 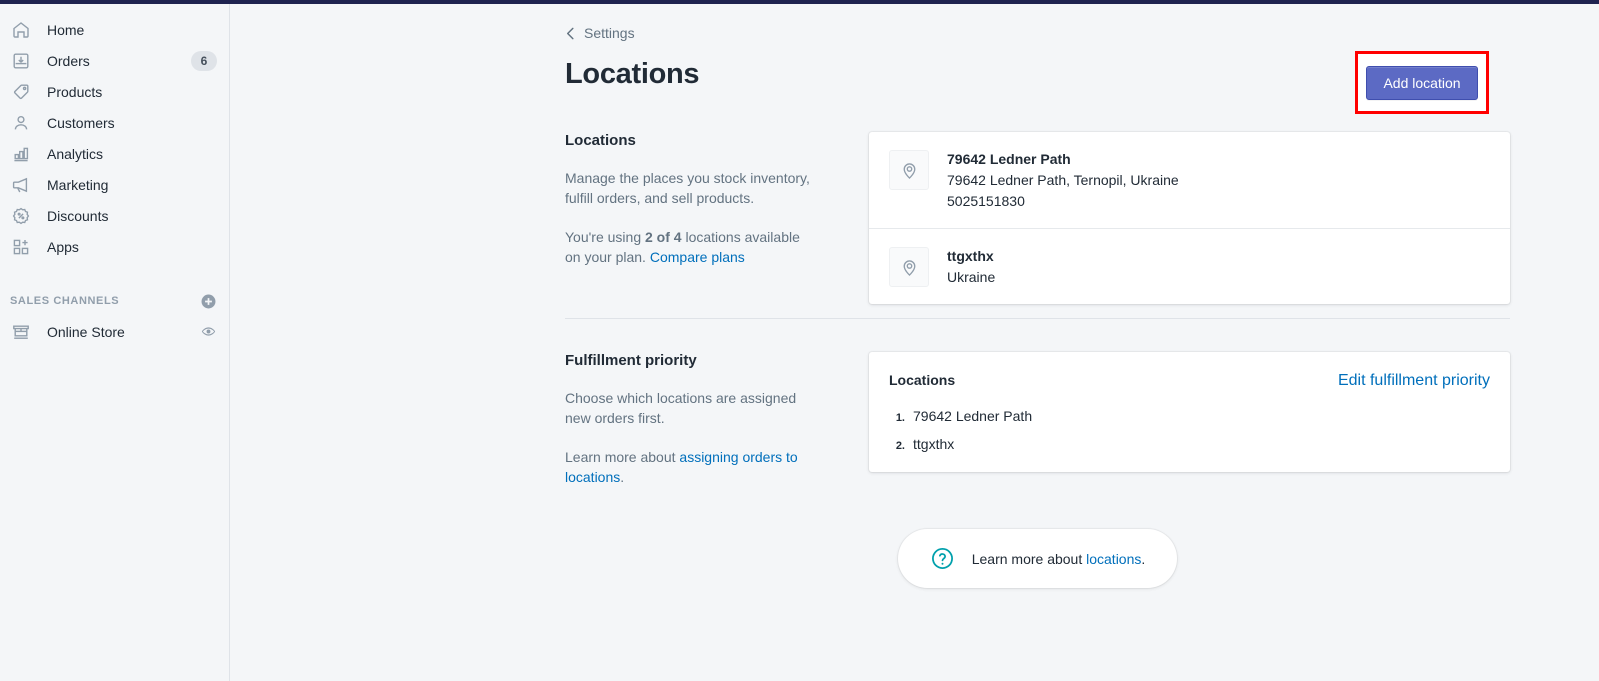 I want to click on apps-grid-plus-icon, so click(x=21, y=247).